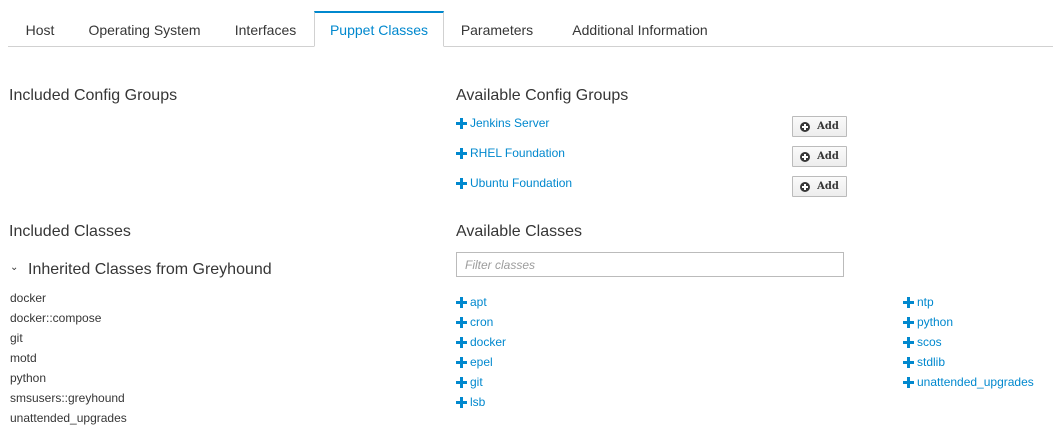 This screenshot has width=1053, height=438. What do you see at coordinates (517, 153) in the screenshot?
I see `config-group-label: RHEL Foundation` at bounding box center [517, 153].